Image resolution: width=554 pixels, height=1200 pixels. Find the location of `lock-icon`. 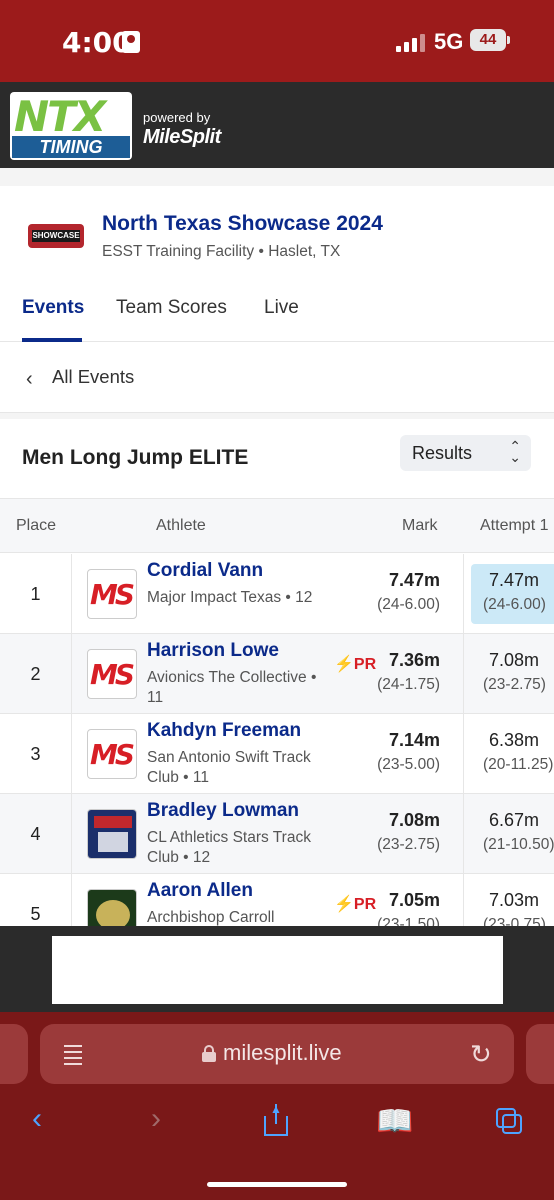

lock-icon is located at coordinates (209, 1053).